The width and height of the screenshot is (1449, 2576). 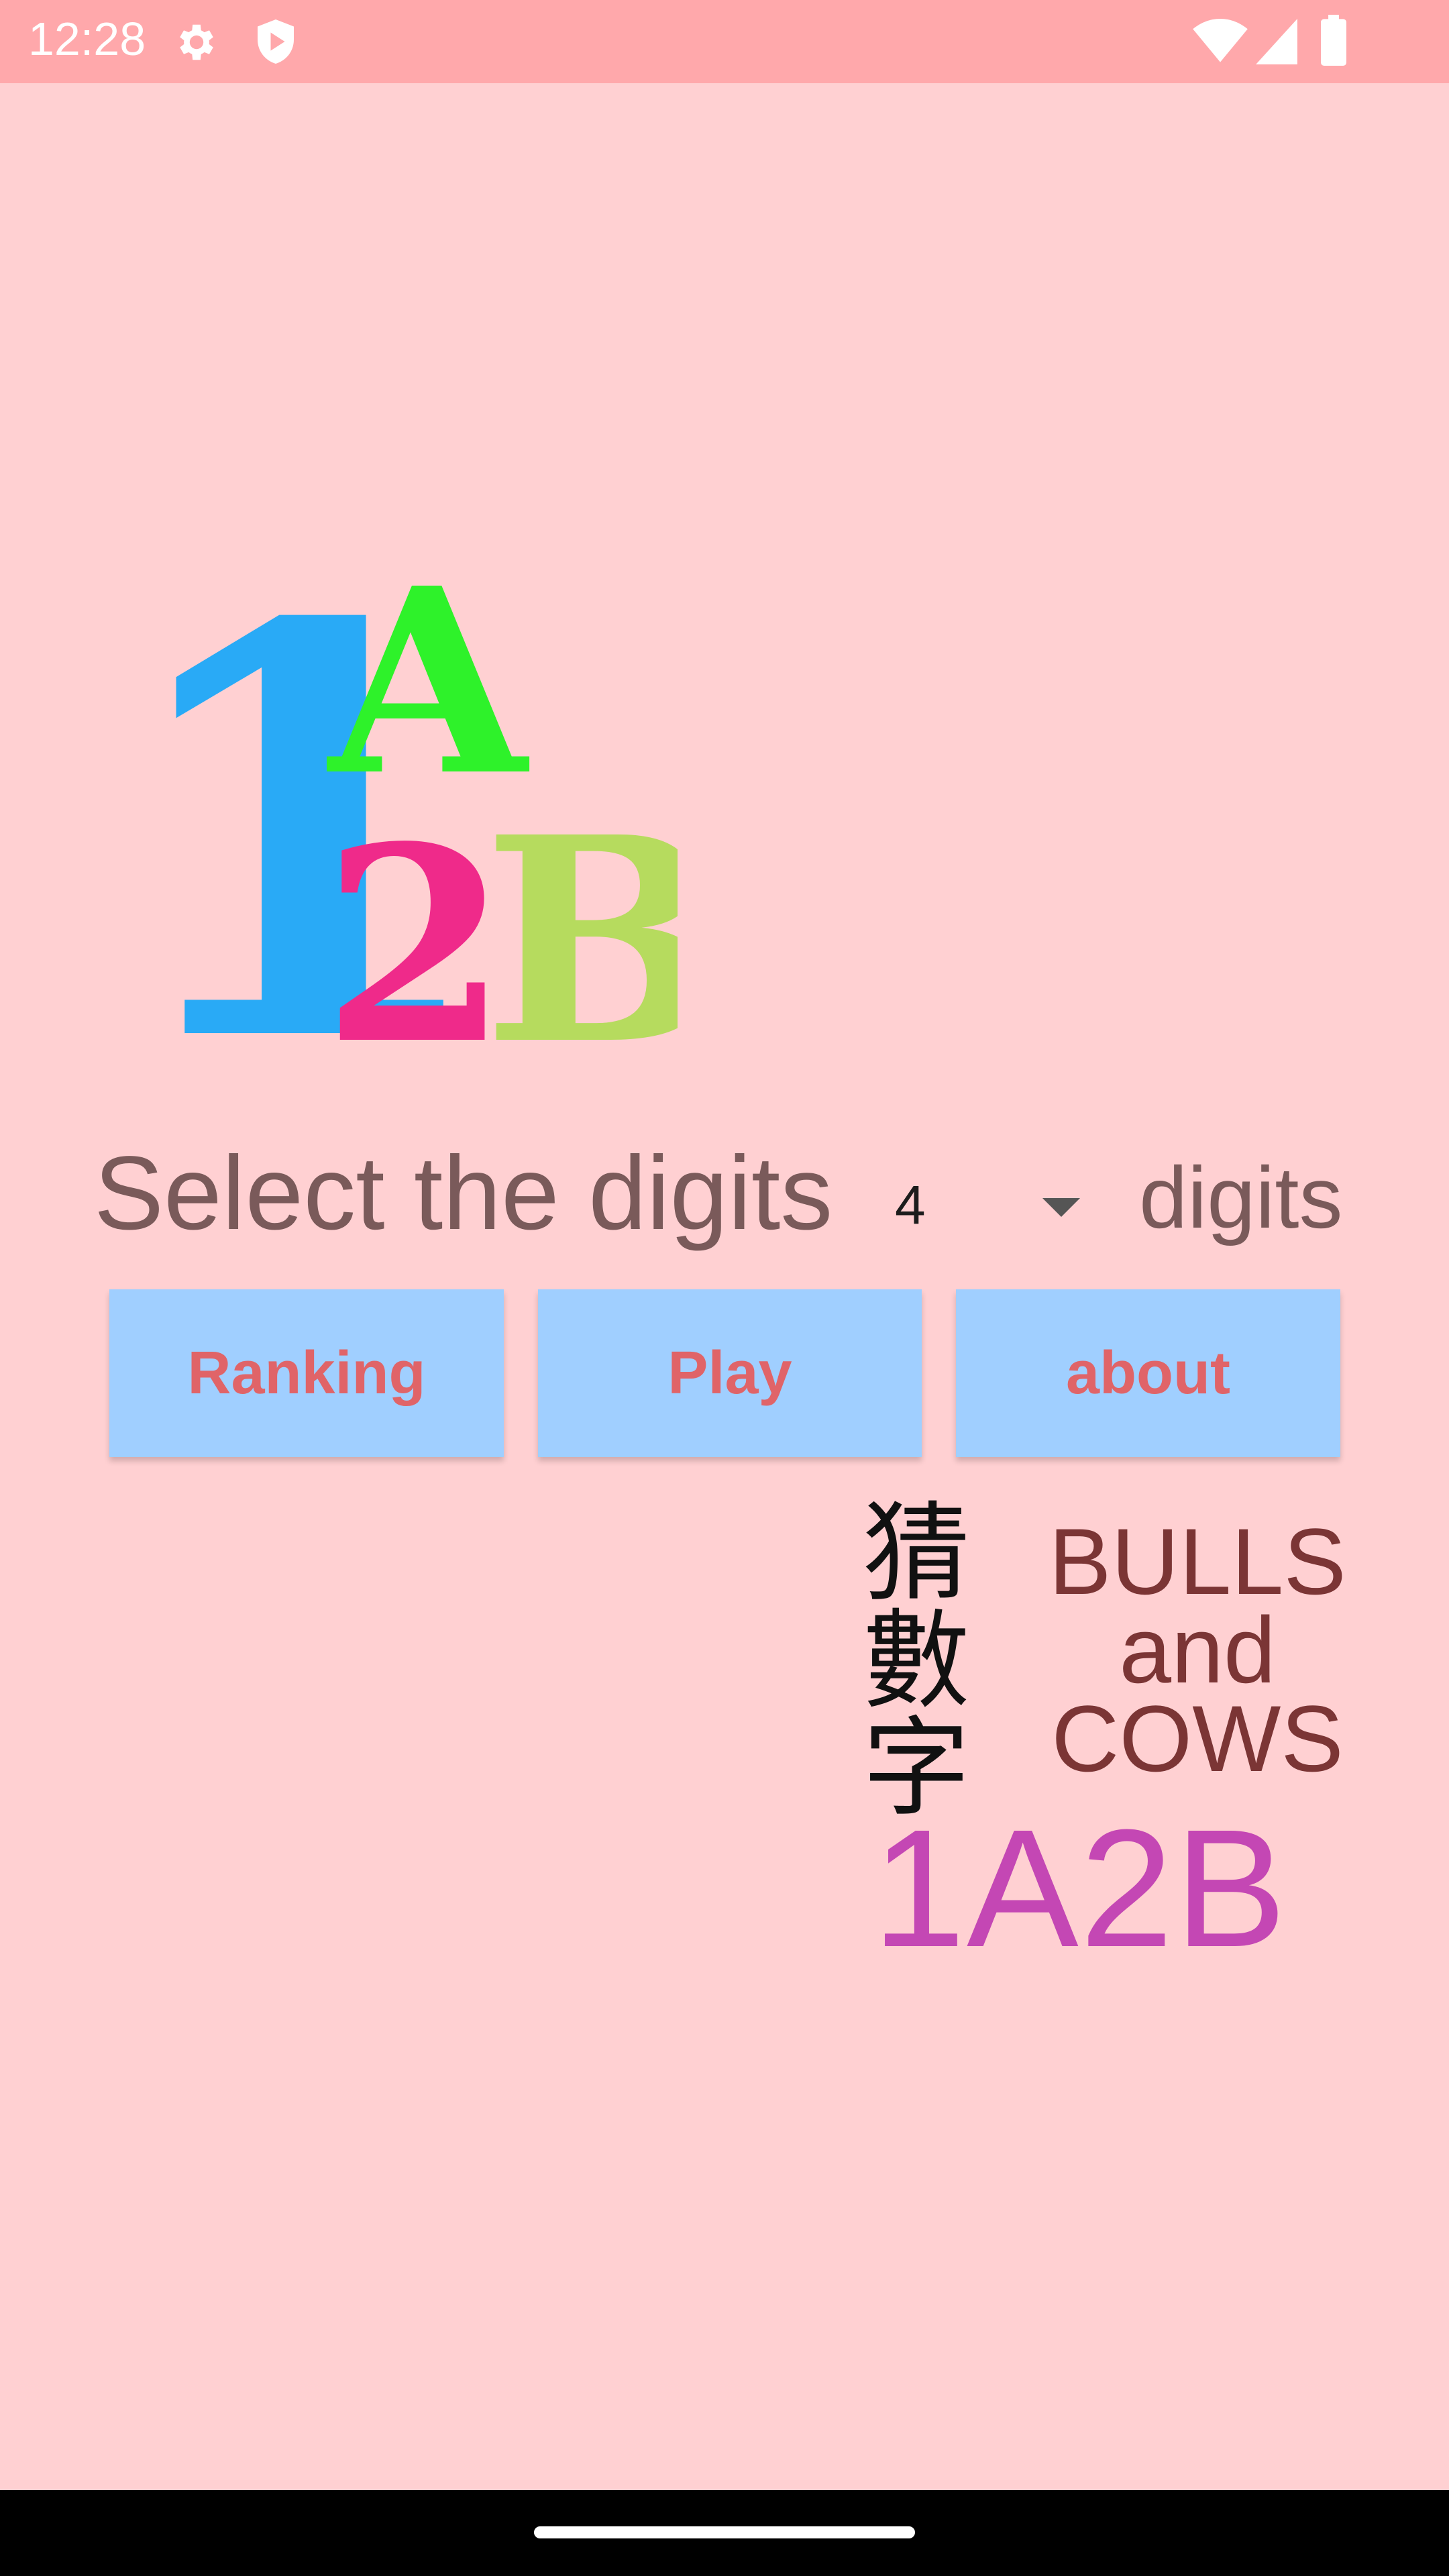 I want to click on status-bar: 12:28, so click(x=724, y=41).